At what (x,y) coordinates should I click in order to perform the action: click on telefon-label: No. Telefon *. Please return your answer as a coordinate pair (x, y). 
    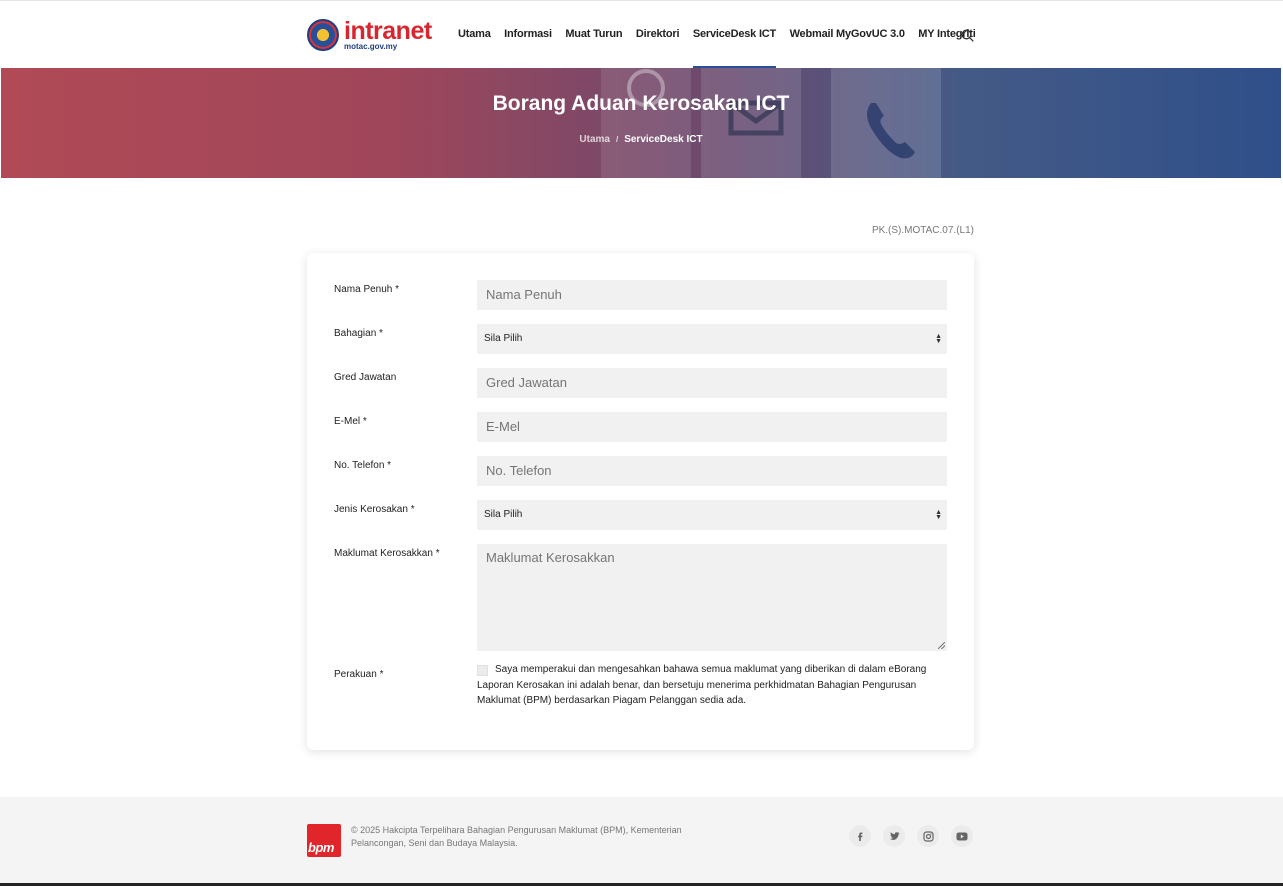
    Looking at the image, I should click on (363, 465).